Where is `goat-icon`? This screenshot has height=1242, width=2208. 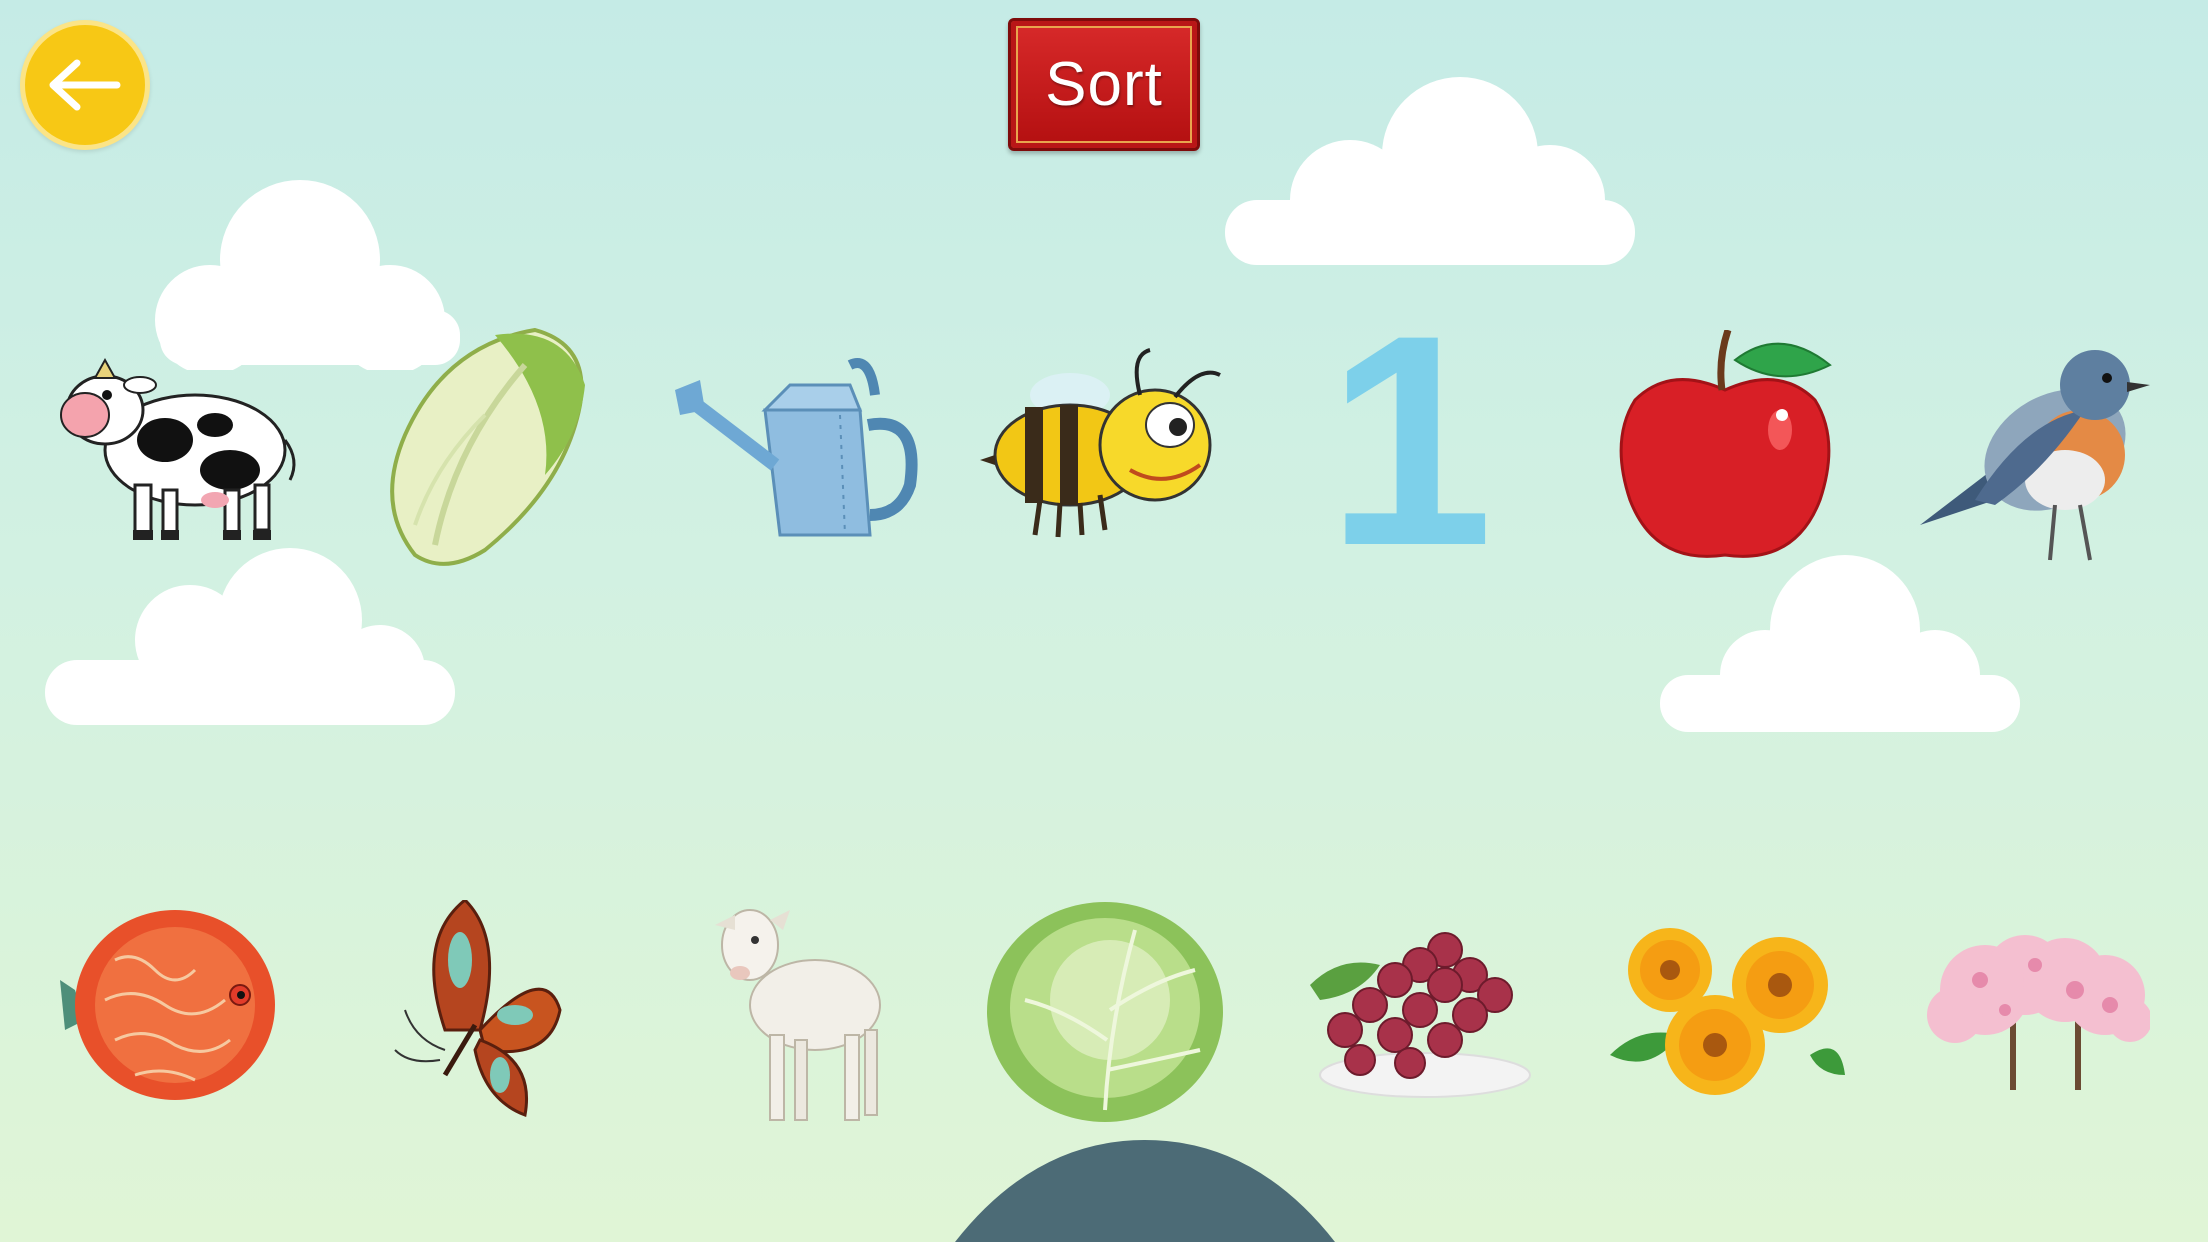
goat-icon is located at coordinates (798, 1015).